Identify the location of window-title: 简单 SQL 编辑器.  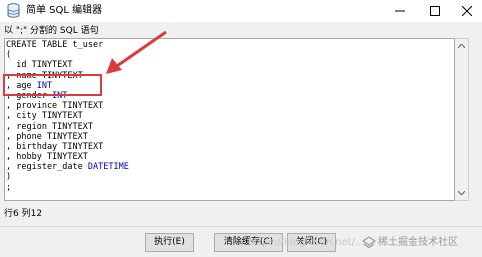
(64, 10).